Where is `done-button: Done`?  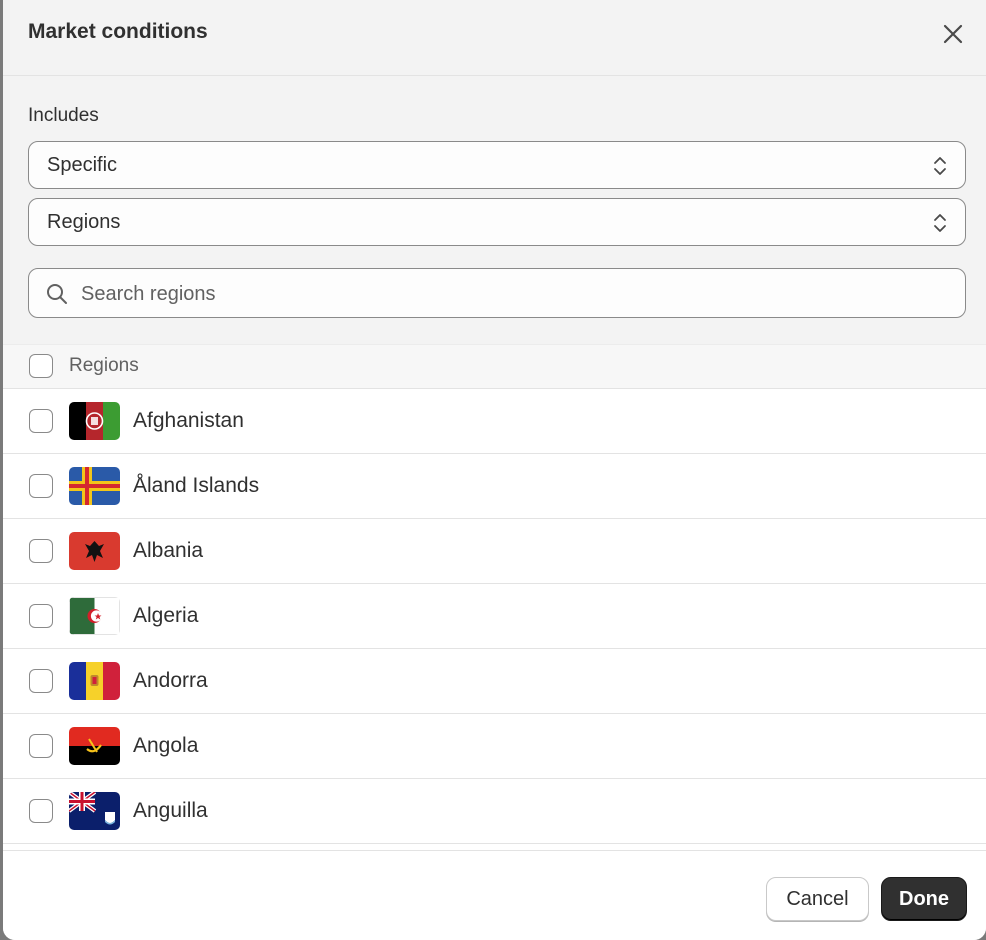 done-button: Done is located at coordinates (924, 899).